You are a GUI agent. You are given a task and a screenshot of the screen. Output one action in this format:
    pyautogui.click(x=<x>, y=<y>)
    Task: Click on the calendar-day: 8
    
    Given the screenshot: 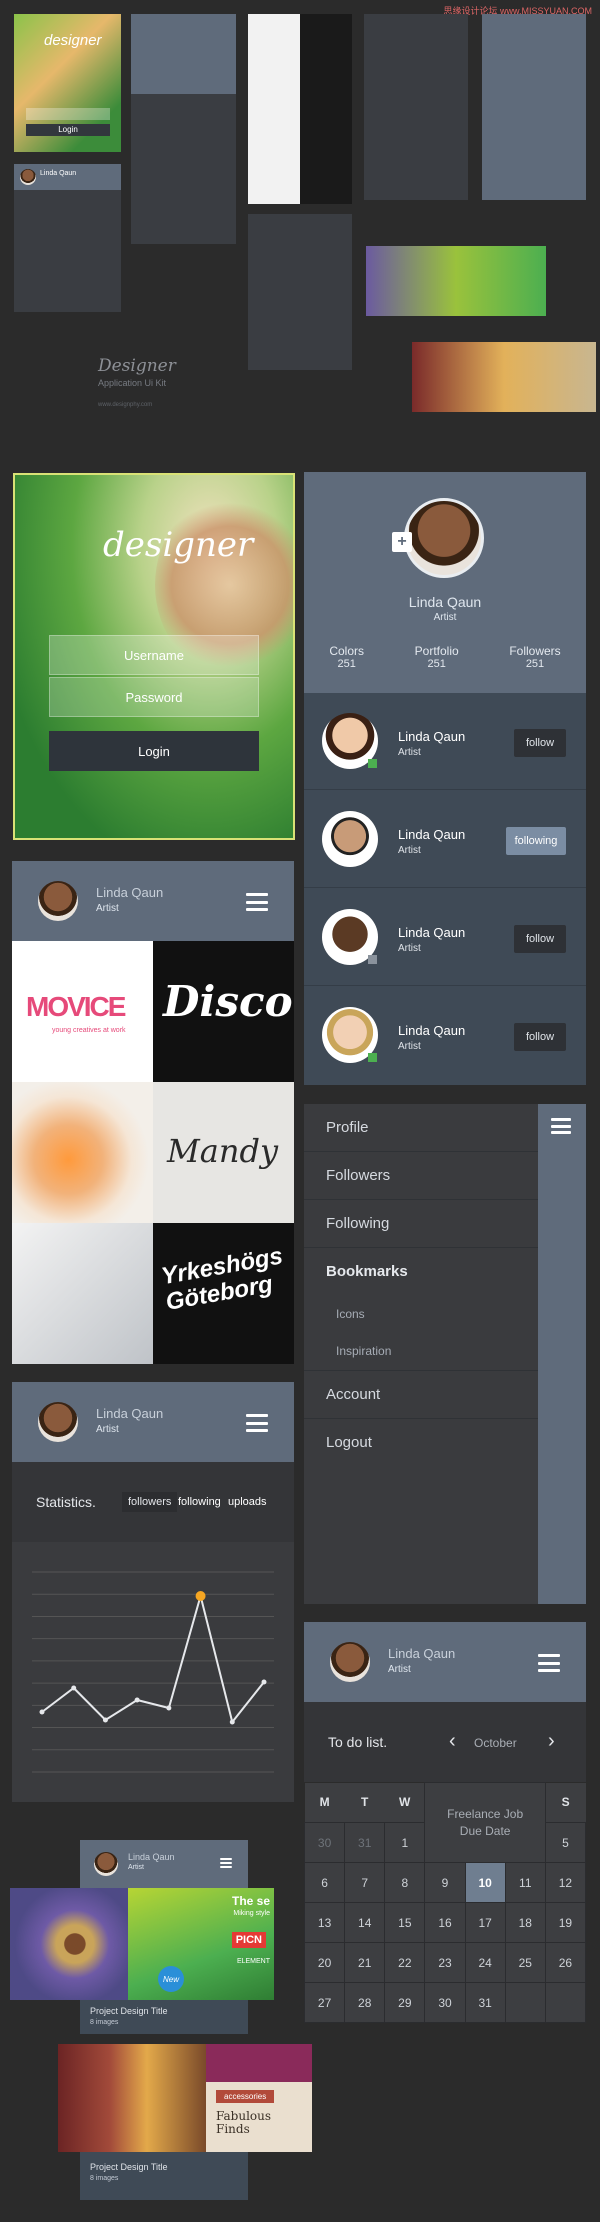 What is the action you would take?
    pyautogui.click(x=405, y=1882)
    